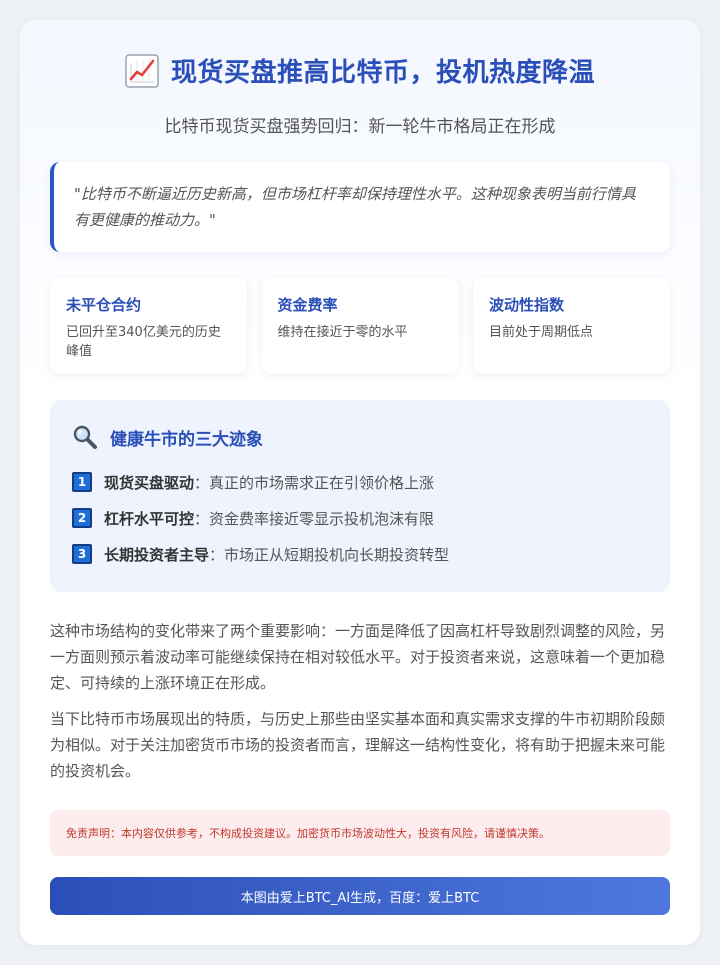  Describe the element at coordinates (360, 127) in the screenshot. I see `page-subtitle: 比特币现货买盘强势回归：新一轮牛市格局正在形成` at that location.